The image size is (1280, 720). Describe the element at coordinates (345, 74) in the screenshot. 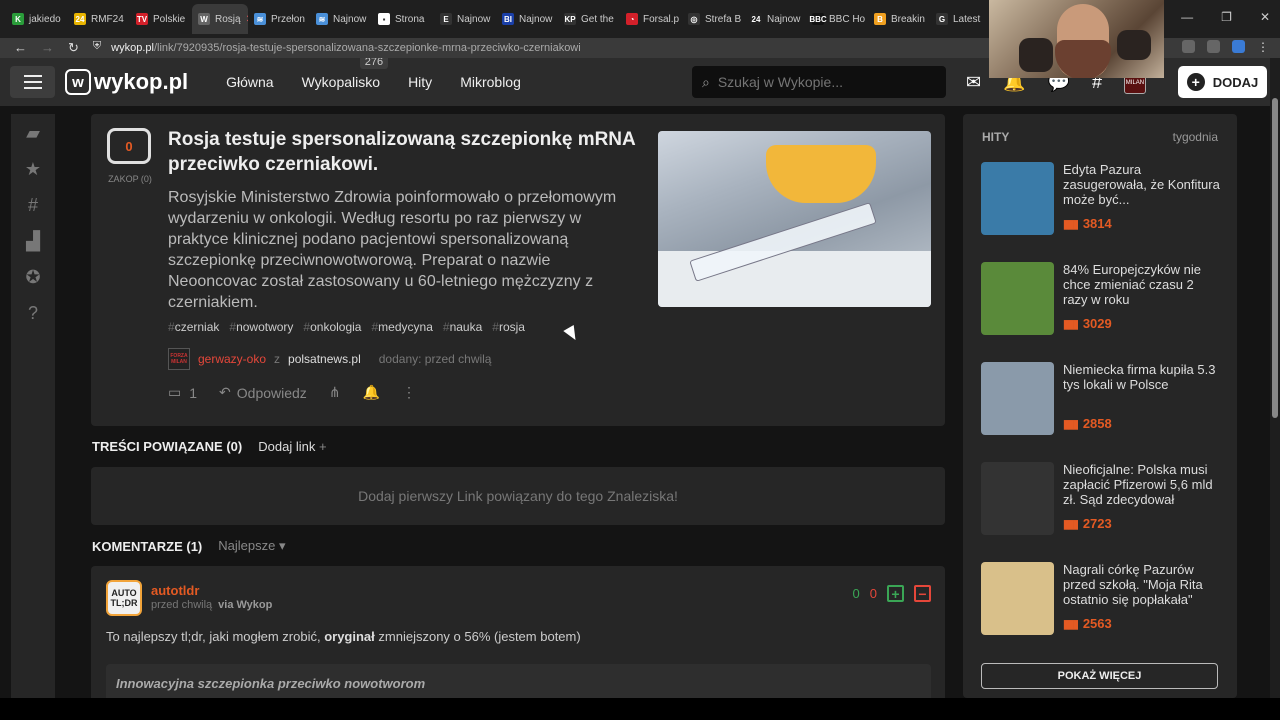

I see `nav-item-wykopalisko: Wykopalisko 276` at that location.